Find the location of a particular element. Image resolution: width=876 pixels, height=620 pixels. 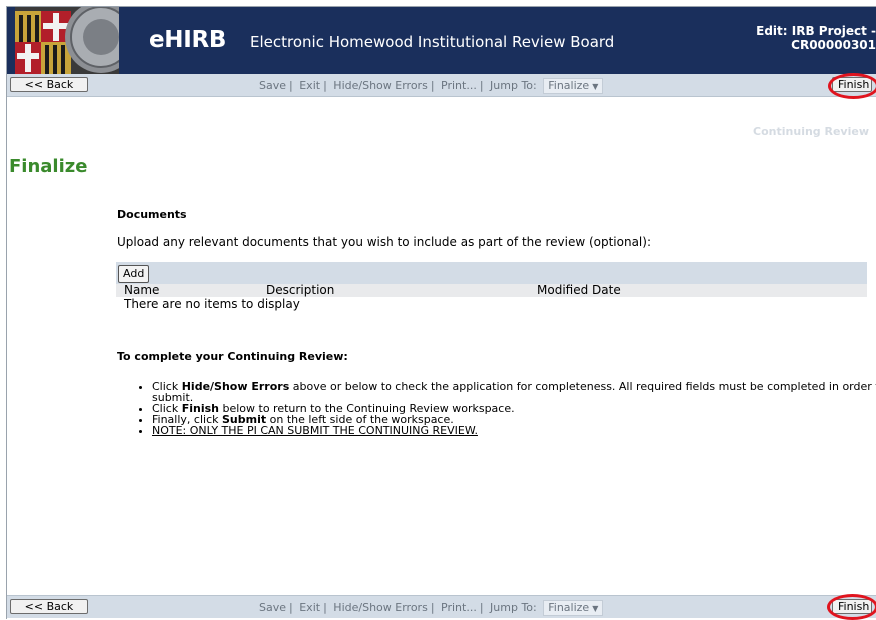

step-emphasis: Hide/Show Errors is located at coordinates (235, 386).